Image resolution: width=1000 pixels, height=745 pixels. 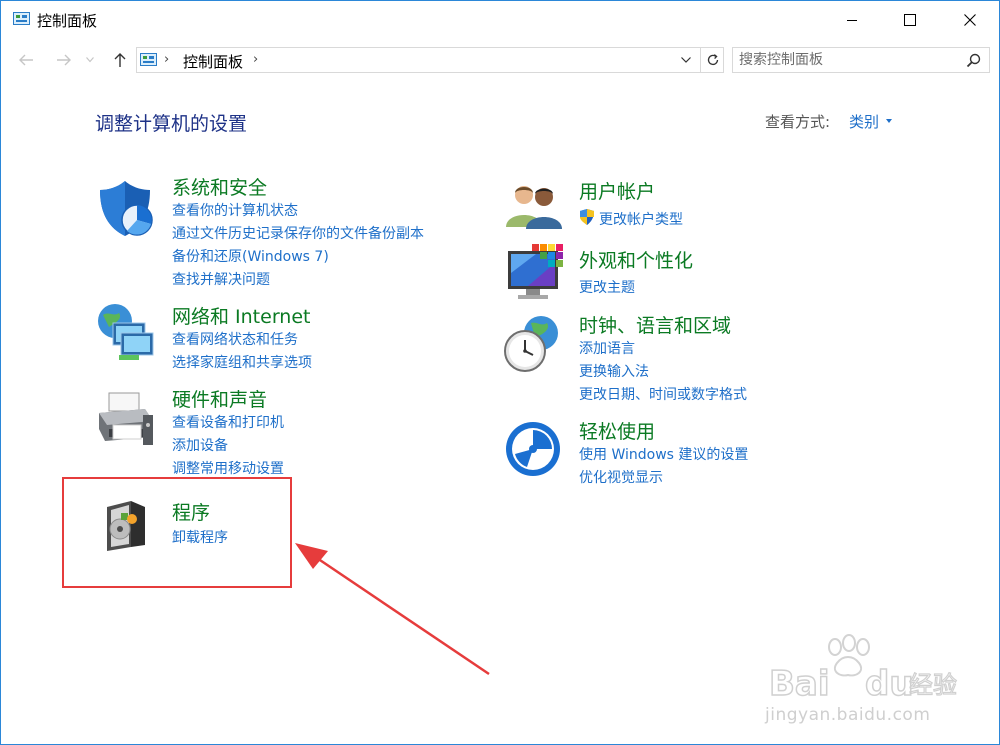 What do you see at coordinates (621, 477) in the screenshot?
I see `link-optimize-display: 优化视觉显示` at bounding box center [621, 477].